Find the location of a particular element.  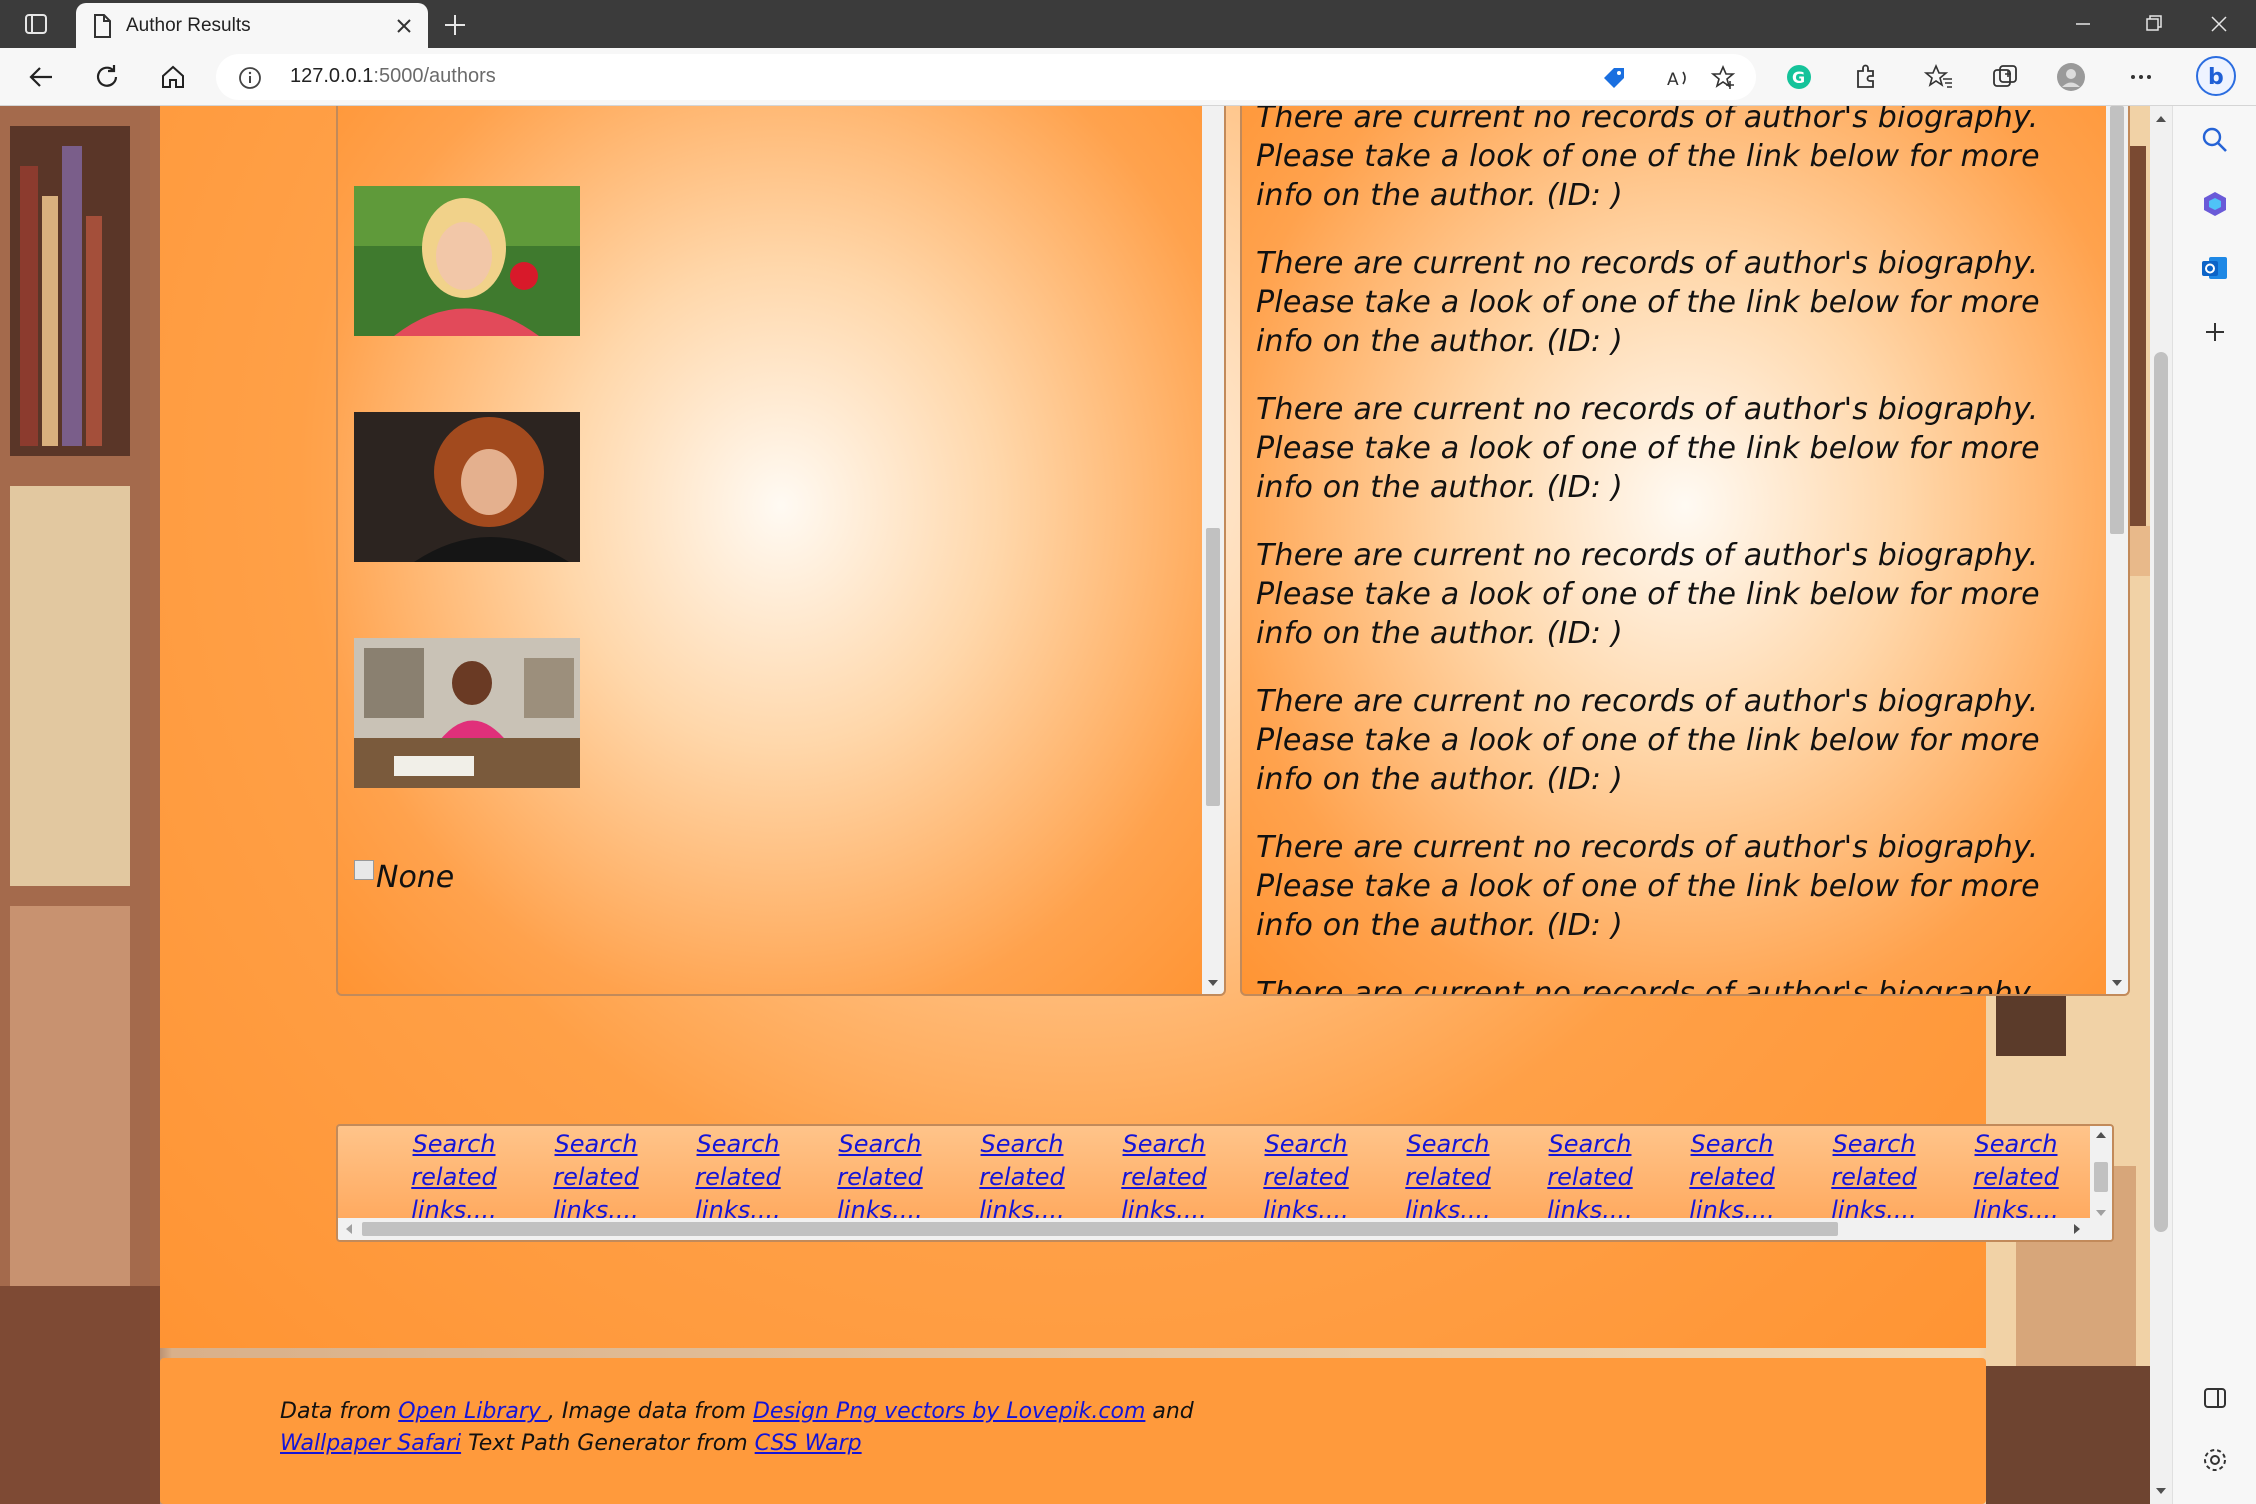

refresh-icon is located at coordinates (107, 77).